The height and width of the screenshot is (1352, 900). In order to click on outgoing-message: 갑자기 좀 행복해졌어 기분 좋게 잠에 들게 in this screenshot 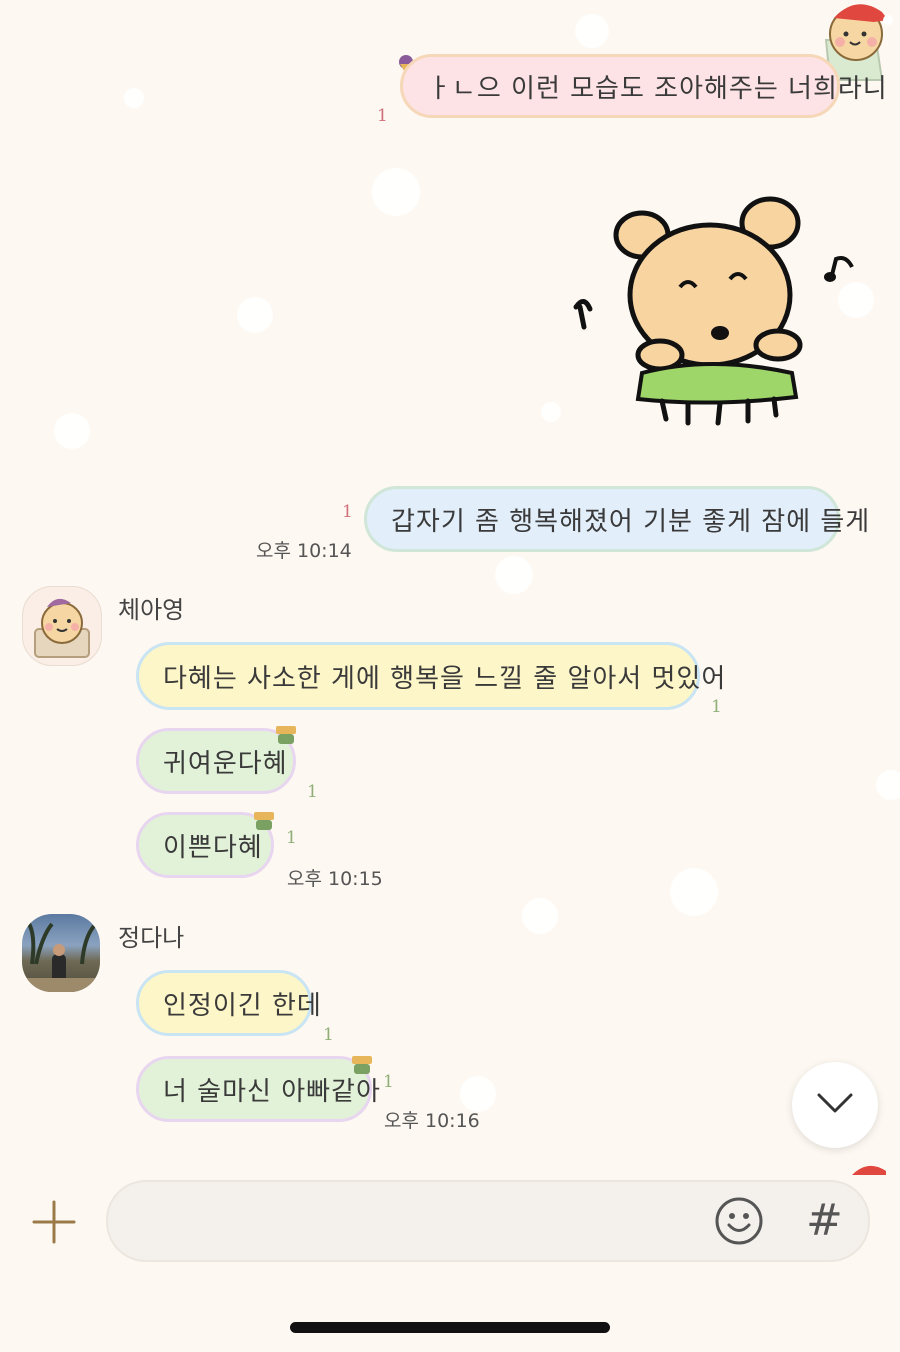, I will do `click(616, 519)`.